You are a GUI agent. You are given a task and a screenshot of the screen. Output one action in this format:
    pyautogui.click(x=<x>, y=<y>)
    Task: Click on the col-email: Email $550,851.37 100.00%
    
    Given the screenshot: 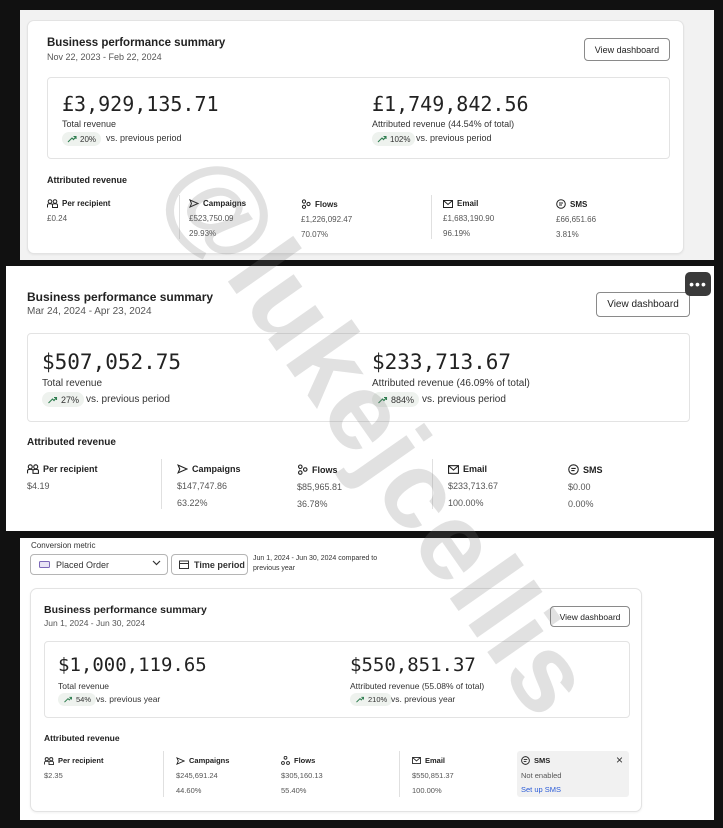 What is the action you would take?
    pyautogui.click(x=433, y=775)
    